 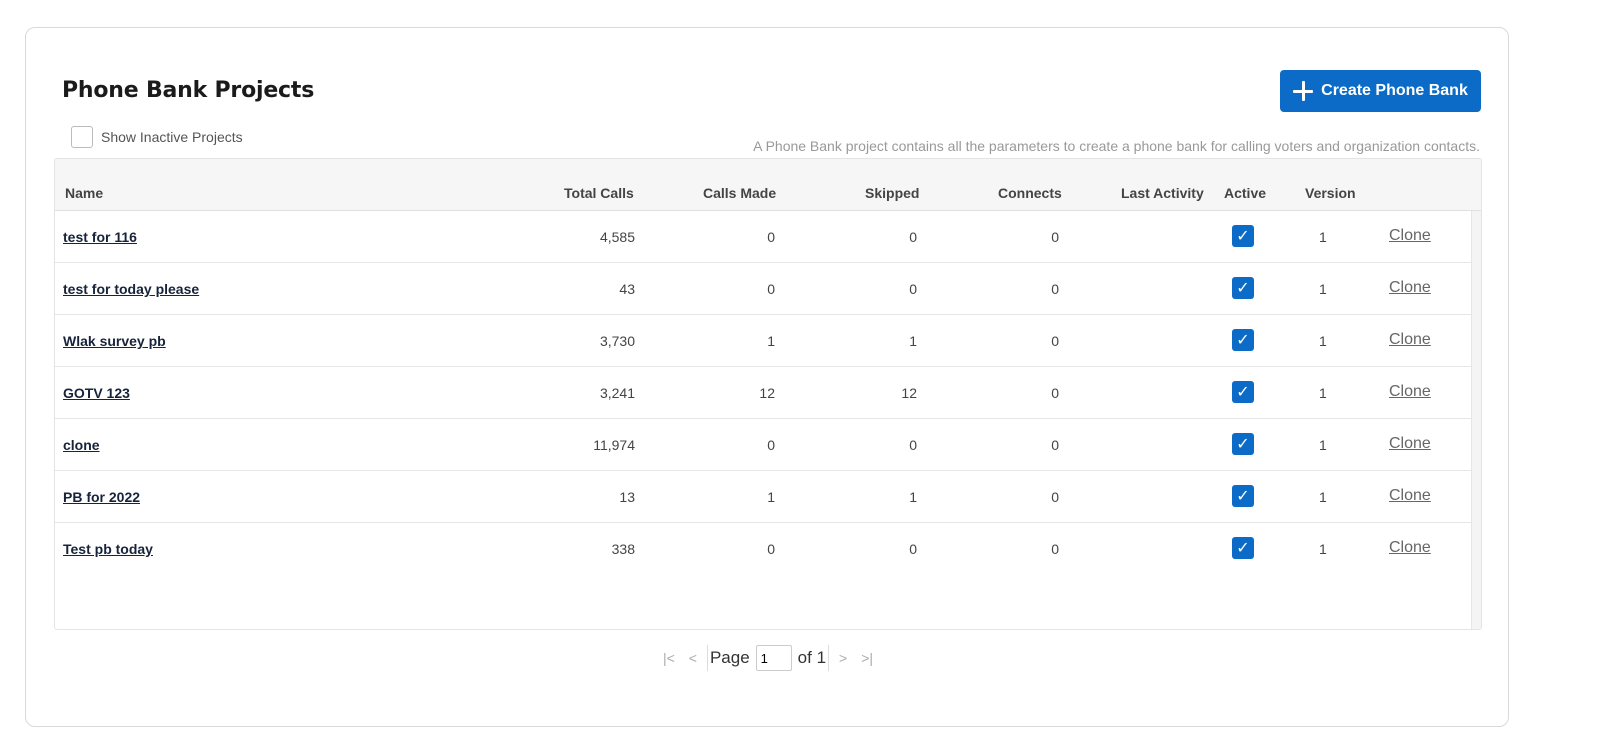 What do you see at coordinates (82, 137) in the screenshot?
I see `show-inactive-checkbox` at bounding box center [82, 137].